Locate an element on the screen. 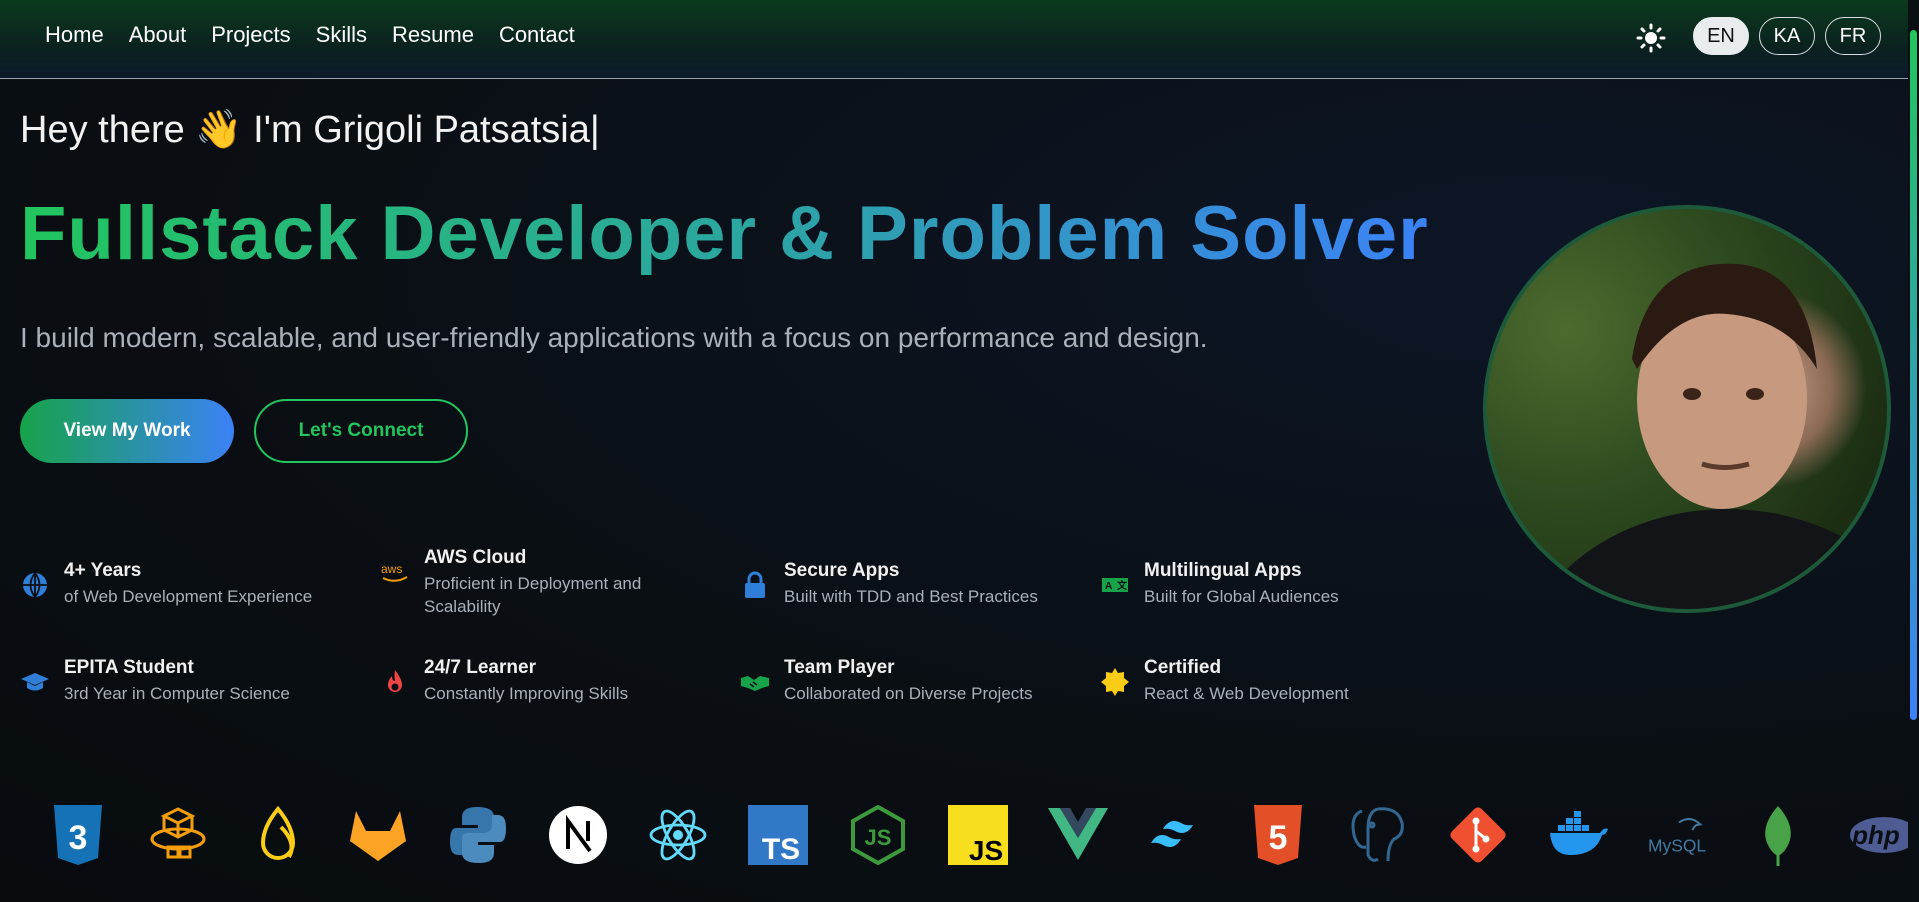 The width and height of the screenshot is (1919, 902). globe-icon is located at coordinates (35, 585).